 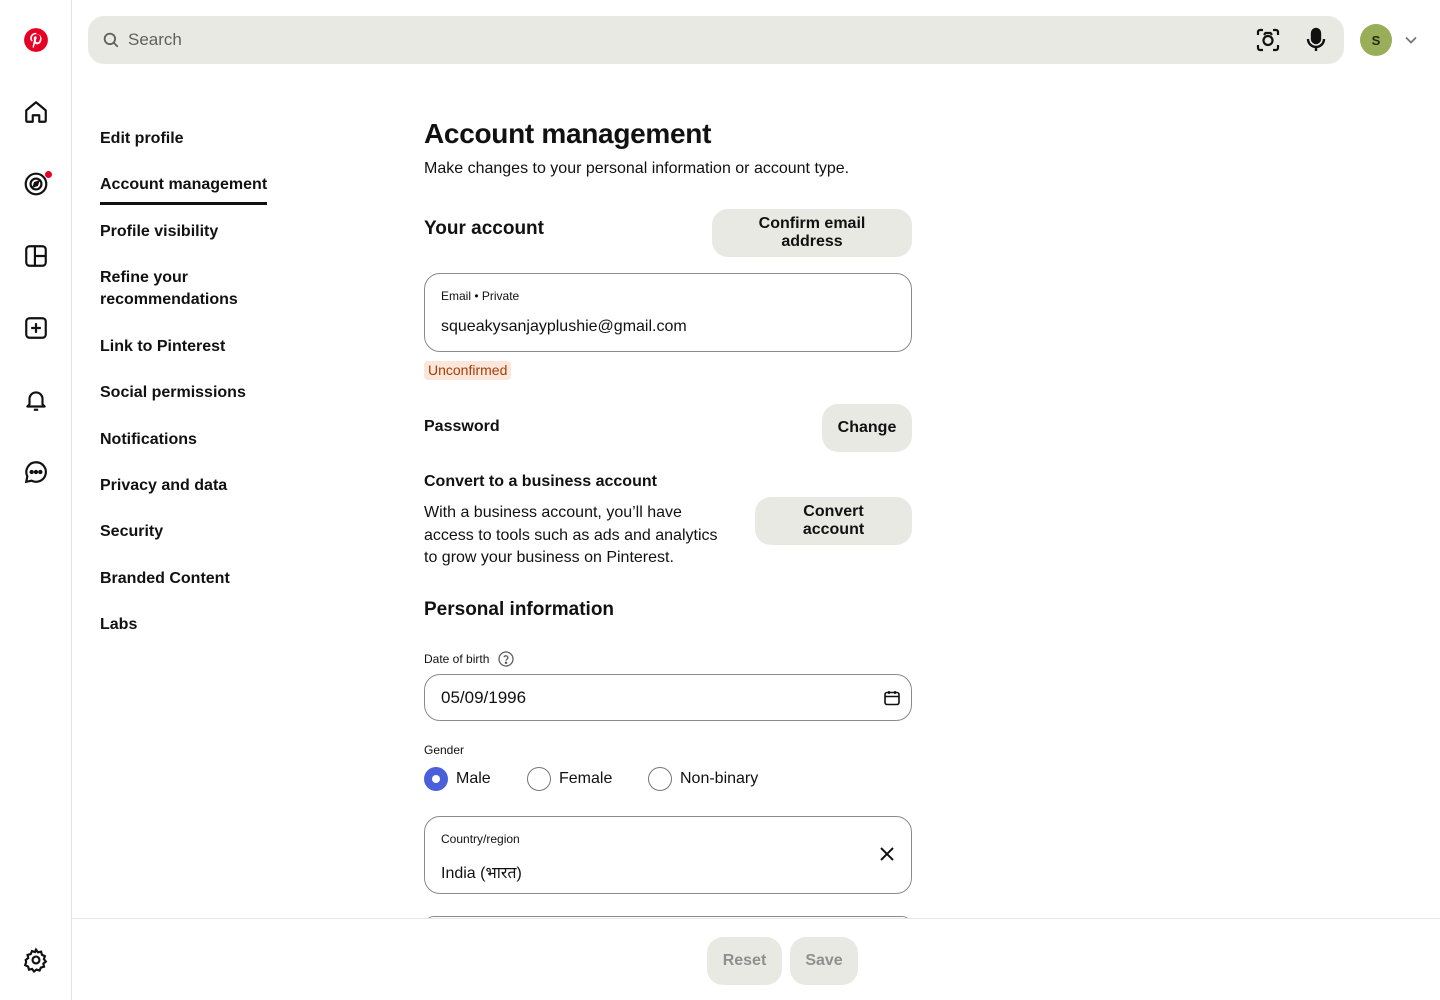 I want to click on home-icon-svg, so click(x=36, y=112).